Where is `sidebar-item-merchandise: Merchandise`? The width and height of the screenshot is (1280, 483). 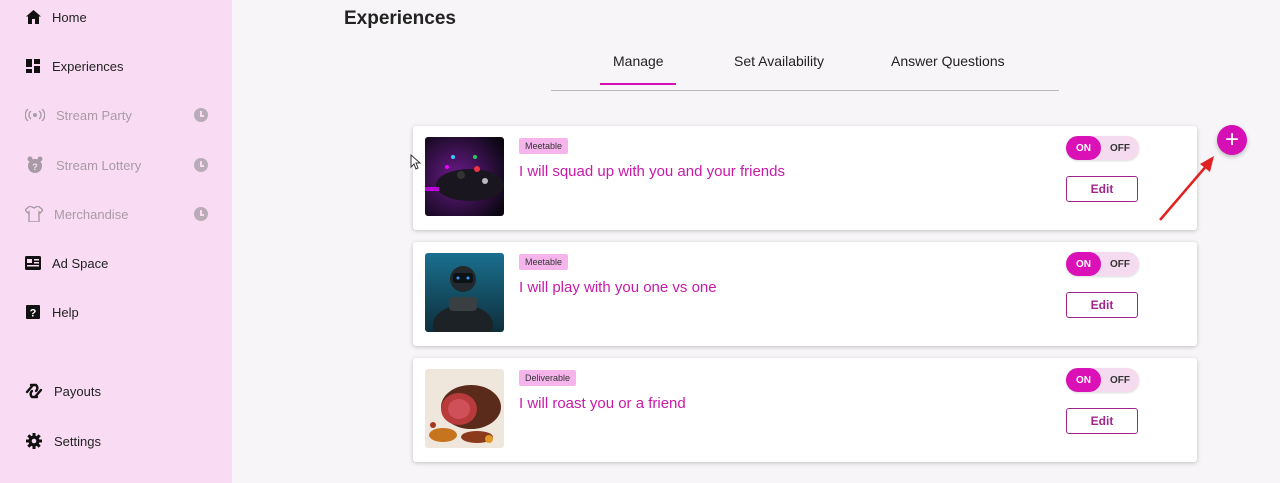
sidebar-item-merchandise: Merchandise is located at coordinates (116, 214).